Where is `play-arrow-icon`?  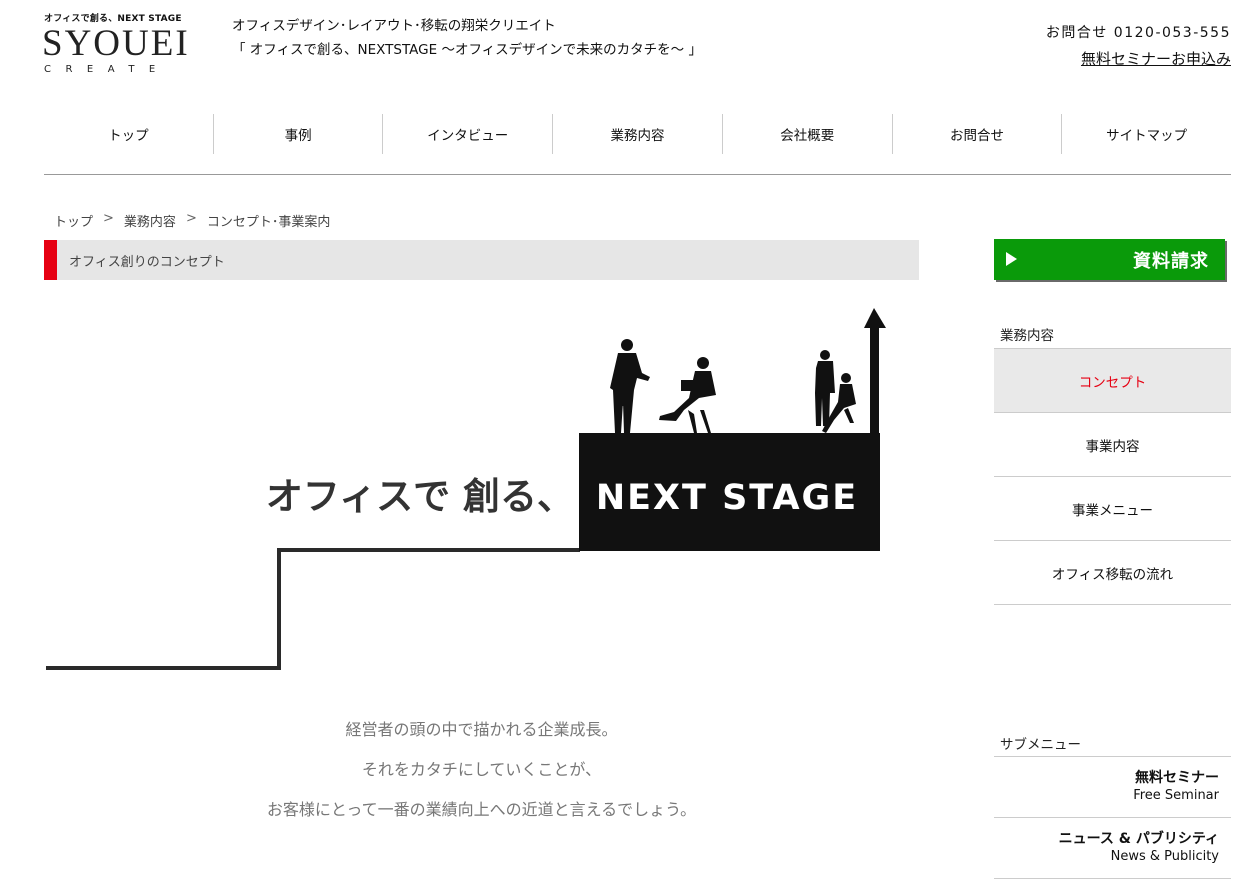 play-arrow-icon is located at coordinates (1011, 259).